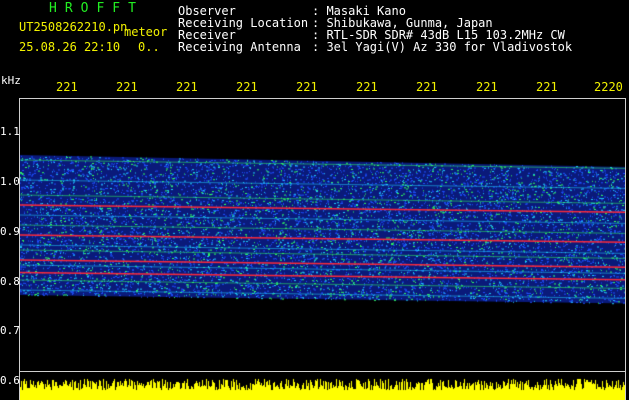  I want to click on antenna-value: : 3el Yagi(V) Az 330 for Vladivostok, so click(442, 47).